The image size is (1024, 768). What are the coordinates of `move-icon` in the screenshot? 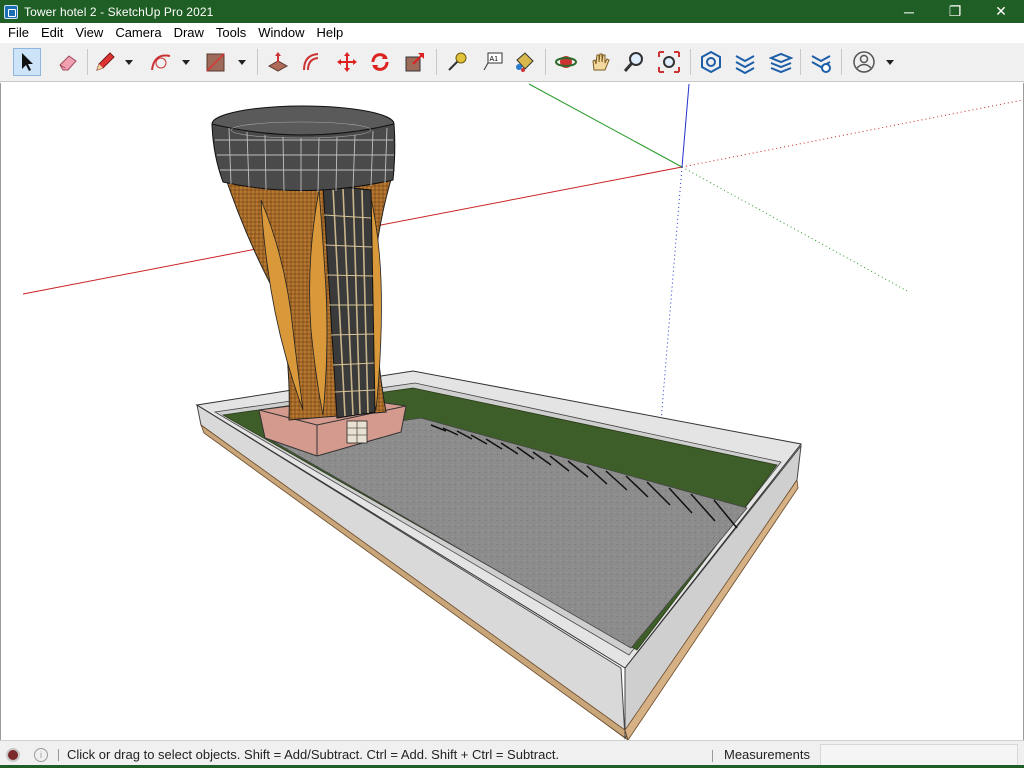 It's located at (347, 62).